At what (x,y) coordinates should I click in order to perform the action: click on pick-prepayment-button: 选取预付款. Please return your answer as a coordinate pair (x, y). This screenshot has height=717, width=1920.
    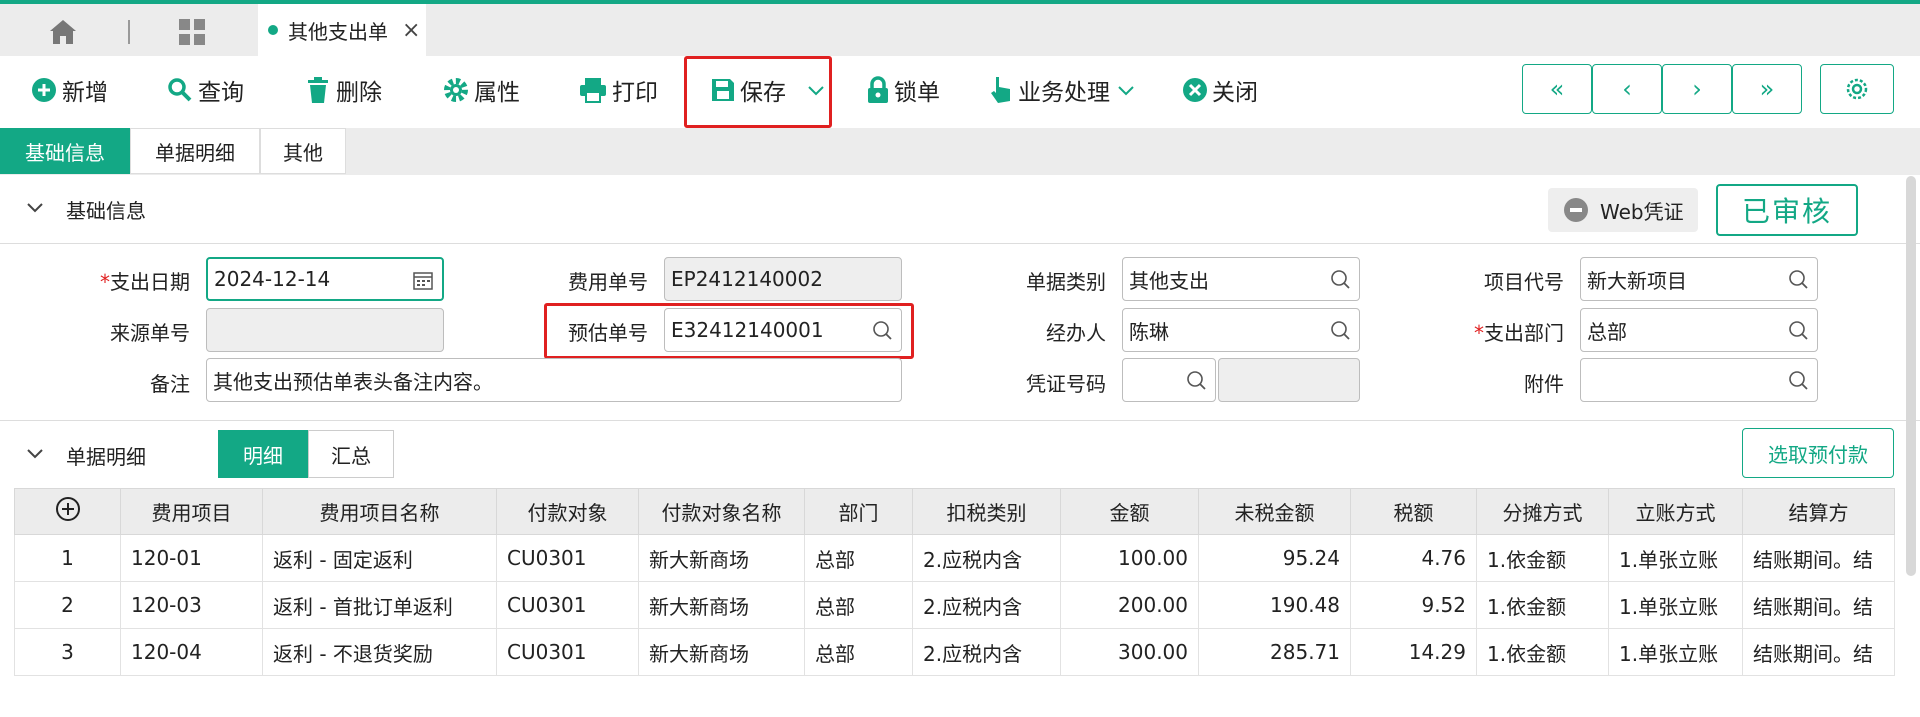
    Looking at the image, I should click on (1818, 453).